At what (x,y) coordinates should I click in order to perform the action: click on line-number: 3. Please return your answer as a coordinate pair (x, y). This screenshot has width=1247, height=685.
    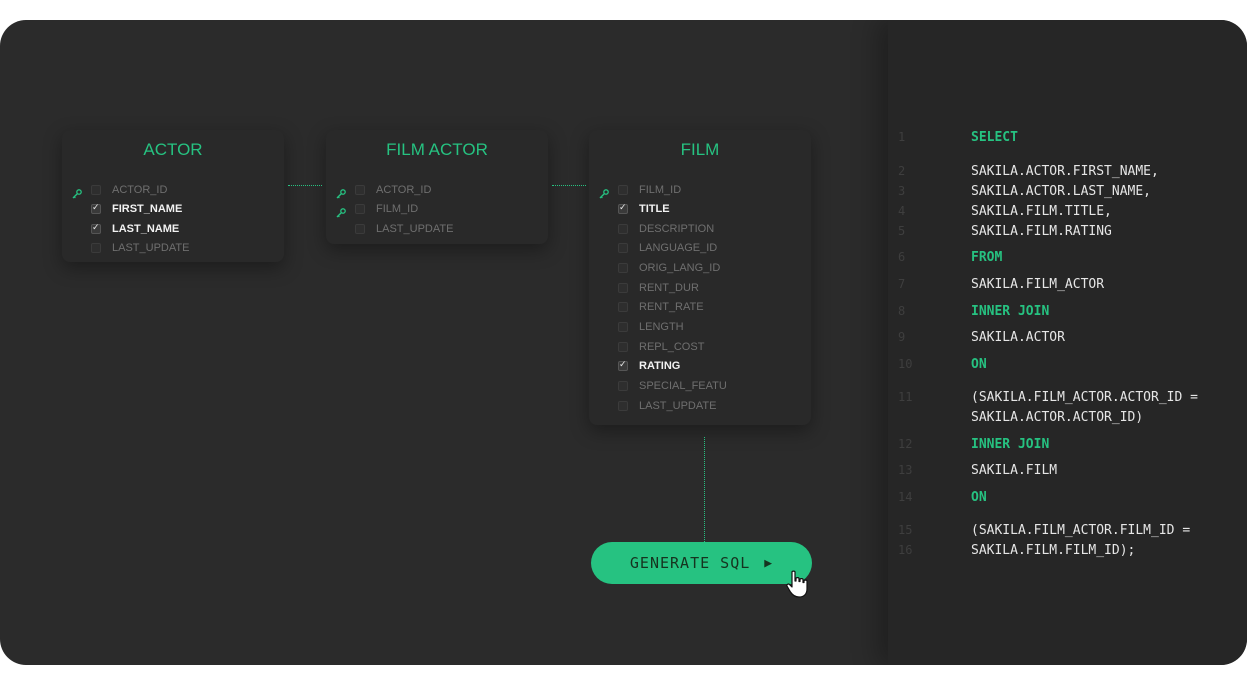
    Looking at the image, I should click on (902, 191).